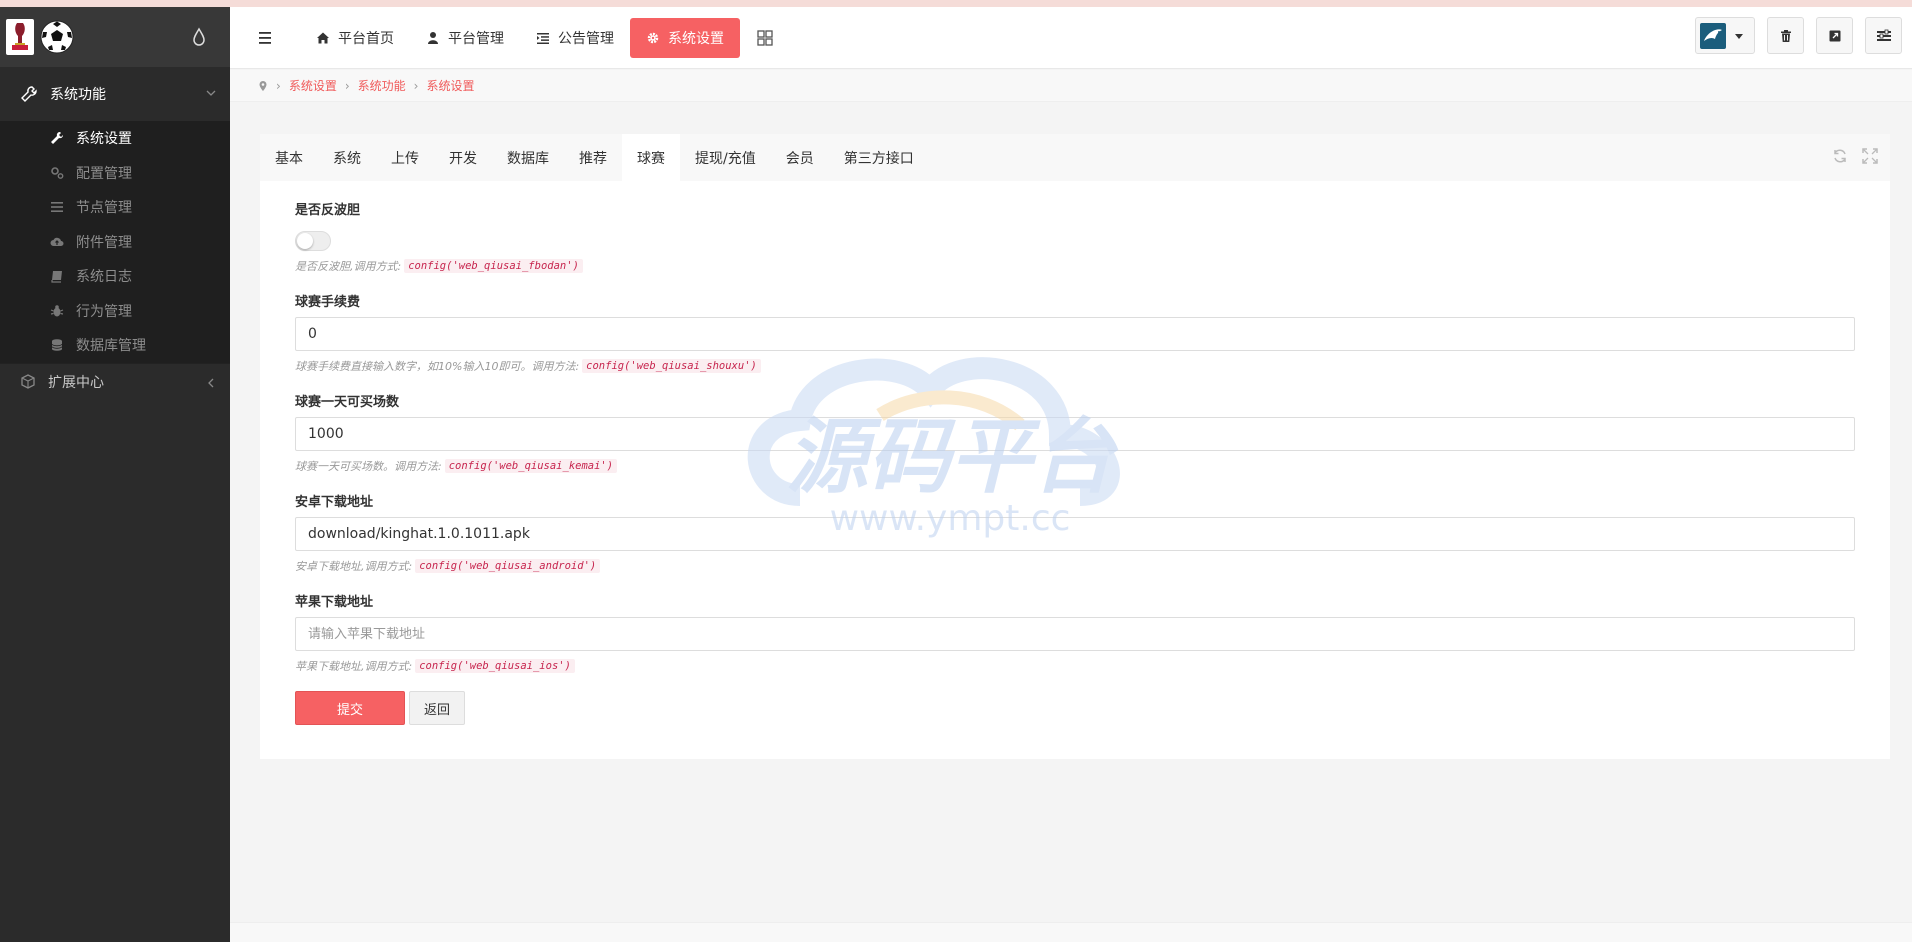  What do you see at coordinates (57, 345) in the screenshot?
I see `database-icon` at bounding box center [57, 345].